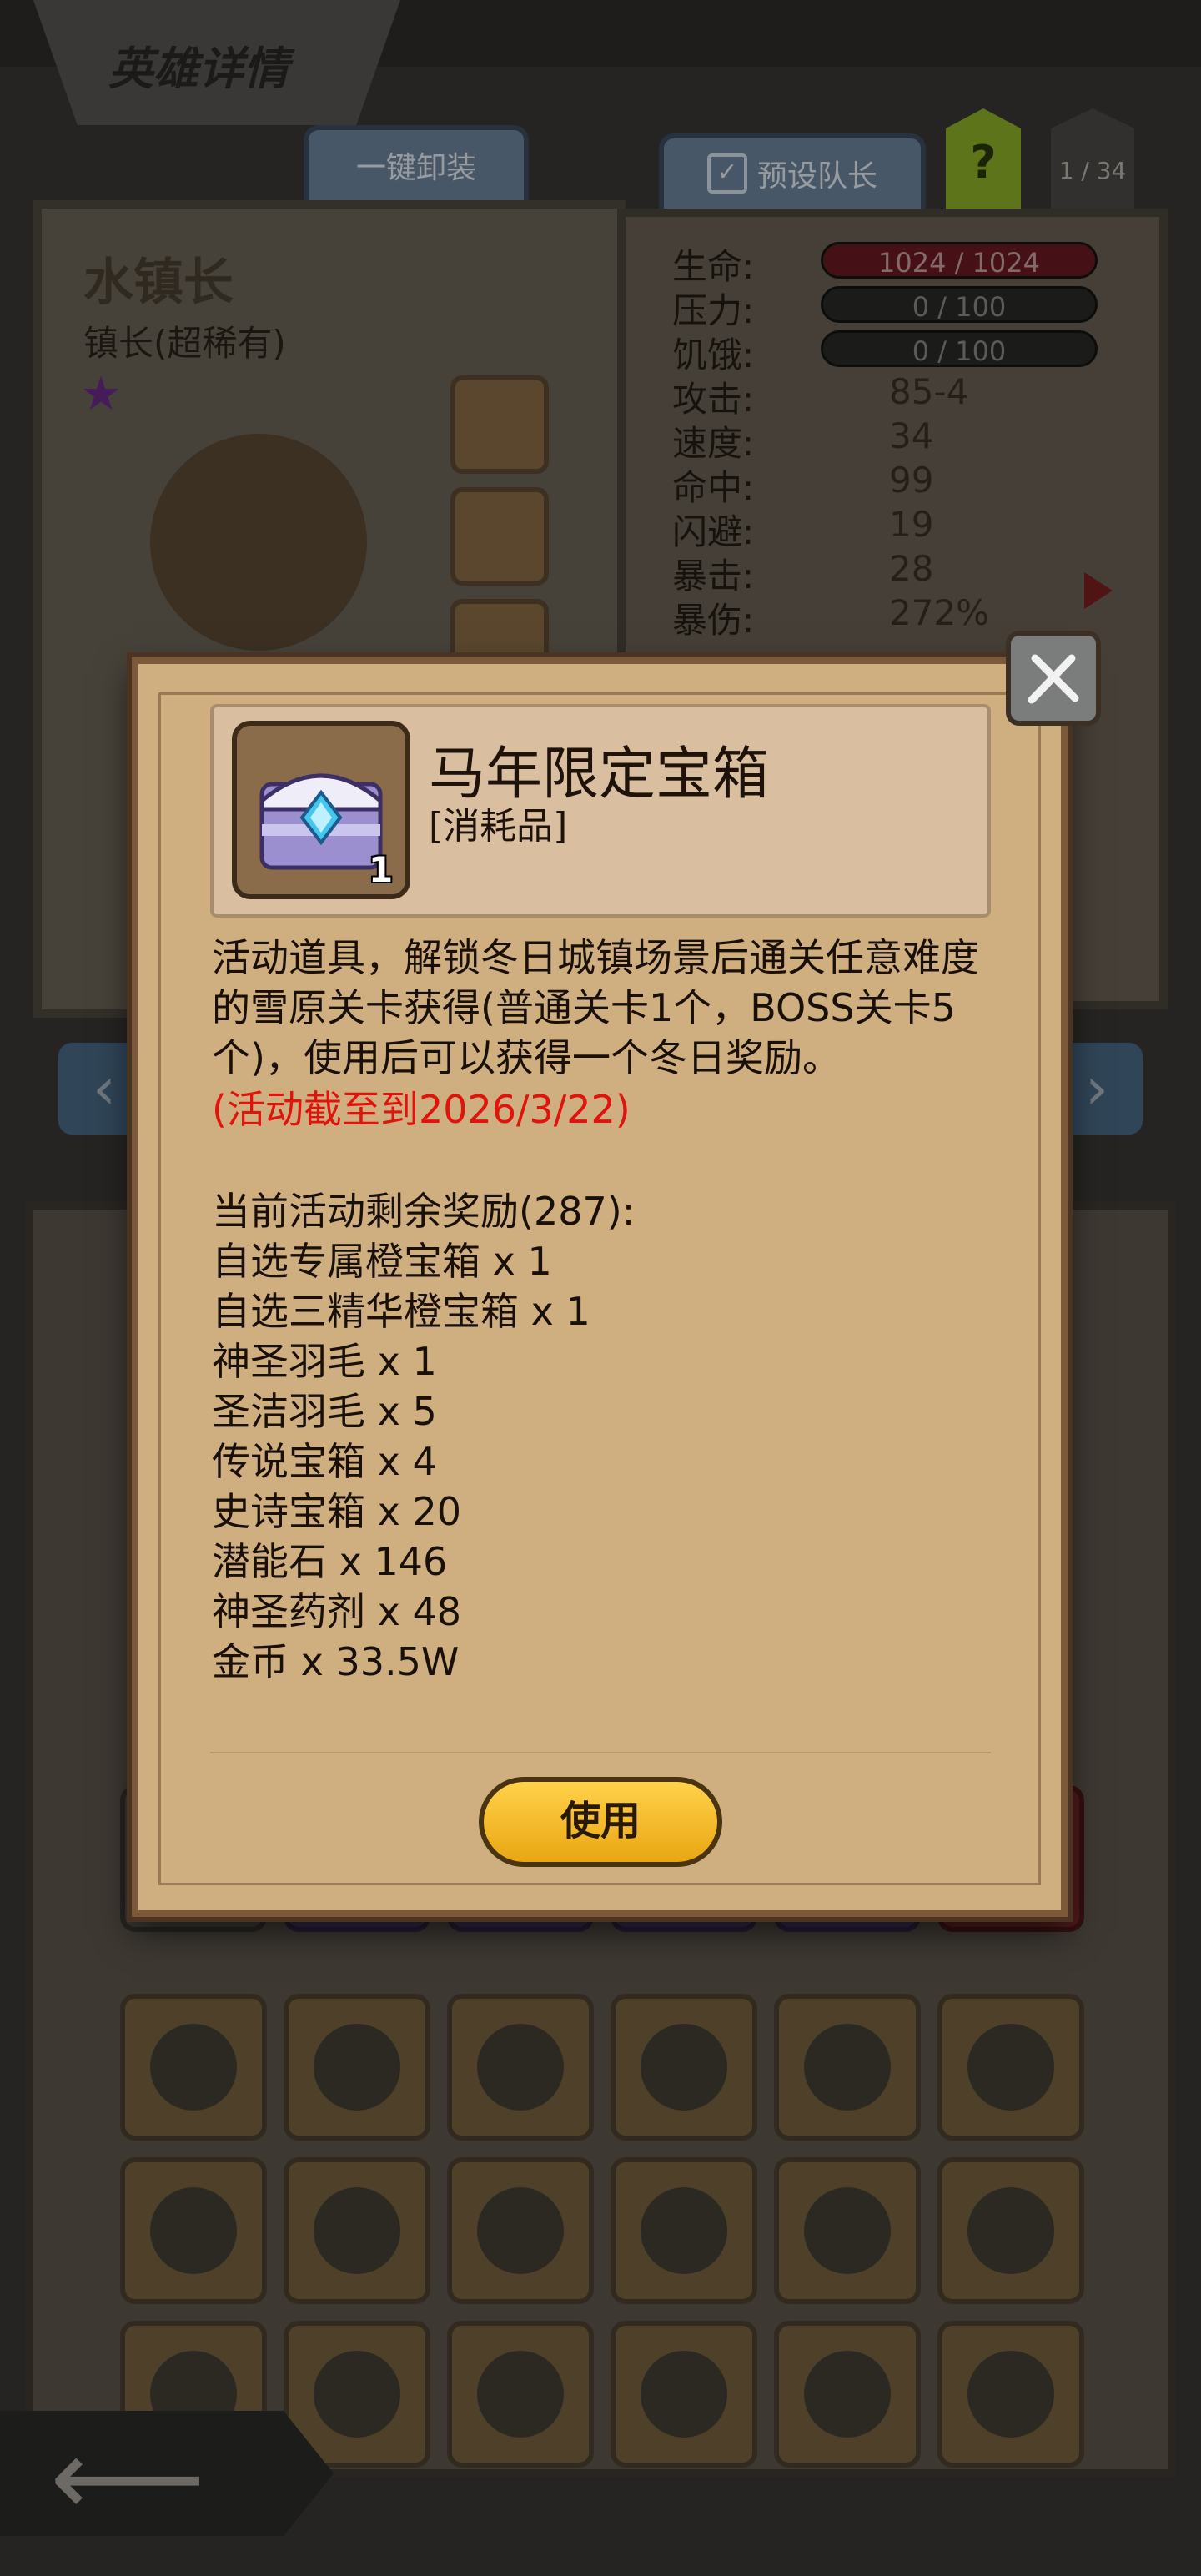 The width and height of the screenshot is (1201, 2576). Describe the element at coordinates (337, 1511) in the screenshot. I see `reward-item: 史诗宝箱 x 20` at that location.